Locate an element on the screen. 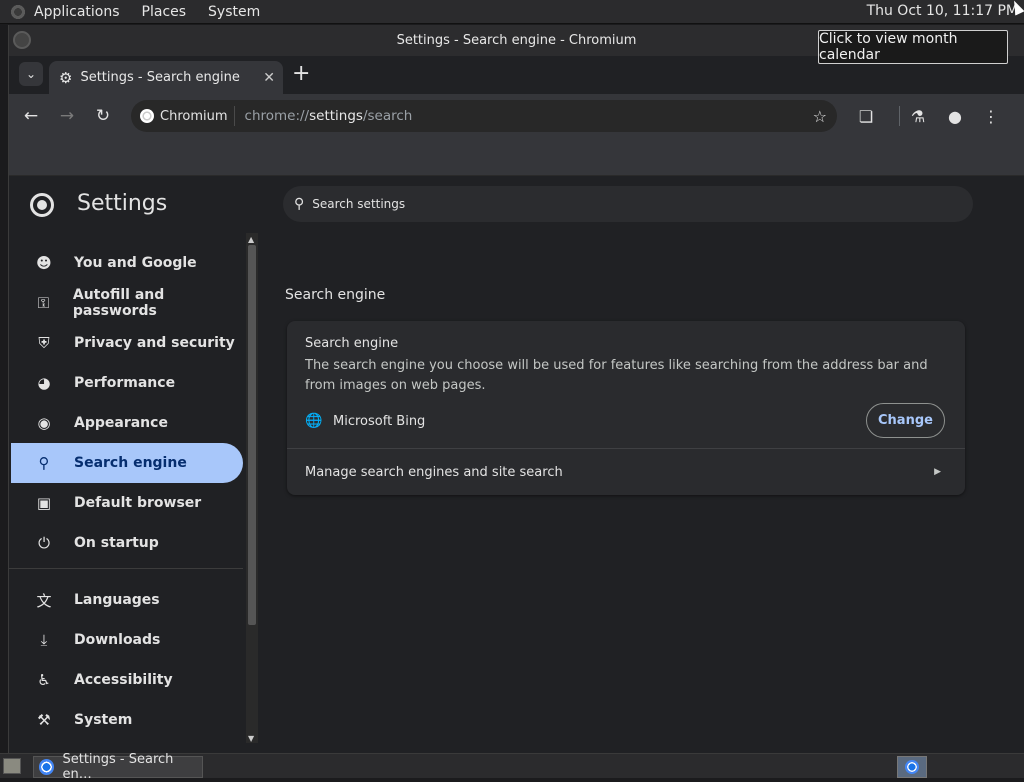  sidebar-item-performance: ◕ Performance is located at coordinates (127, 383).